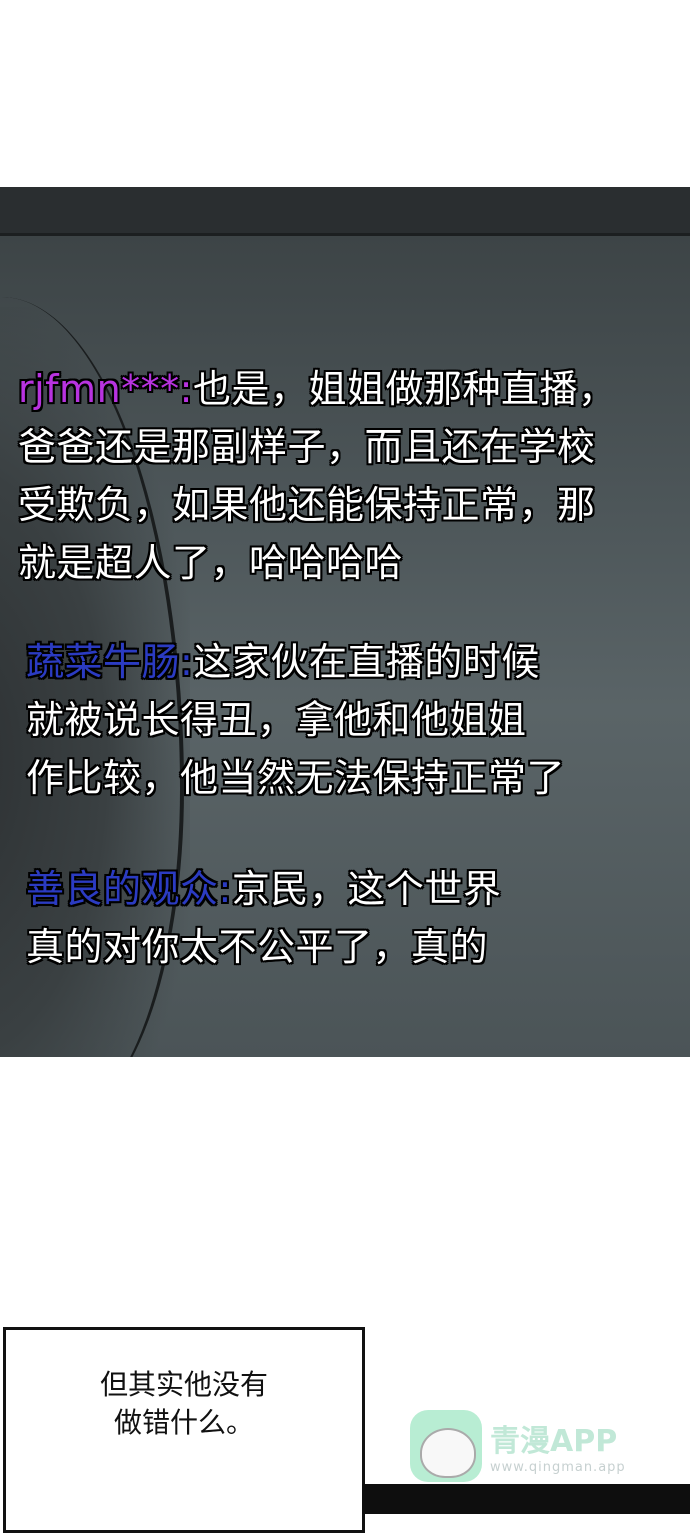  What do you see at coordinates (296, 778) in the screenshot?
I see `comment-line: 作比较，他当然无法保持正常了` at bounding box center [296, 778].